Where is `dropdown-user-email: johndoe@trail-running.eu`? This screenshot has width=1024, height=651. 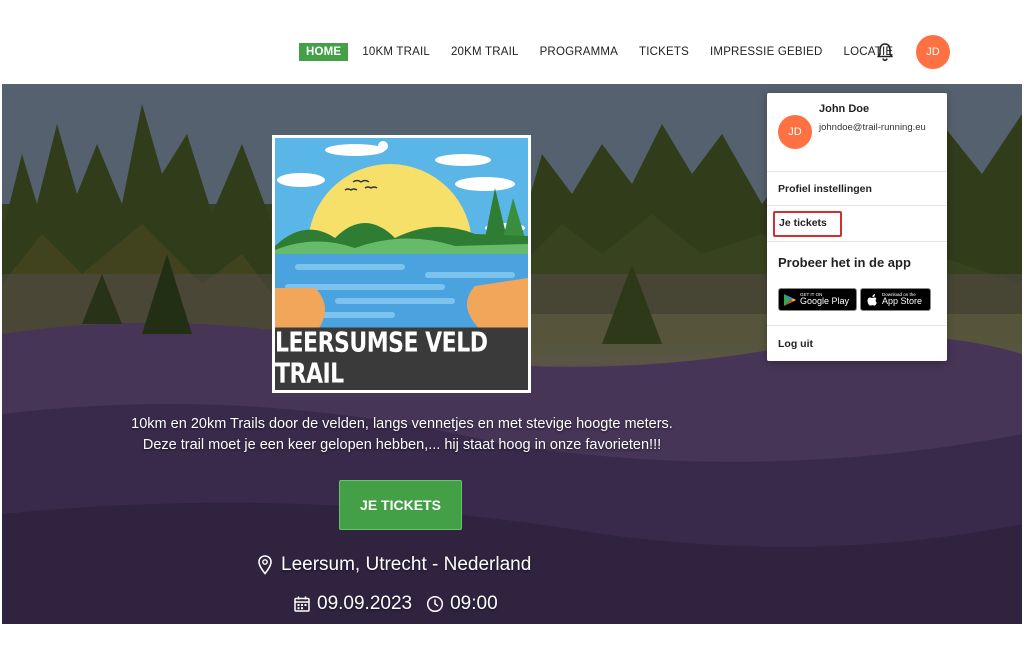 dropdown-user-email: johndoe@trail-running.eu is located at coordinates (872, 127).